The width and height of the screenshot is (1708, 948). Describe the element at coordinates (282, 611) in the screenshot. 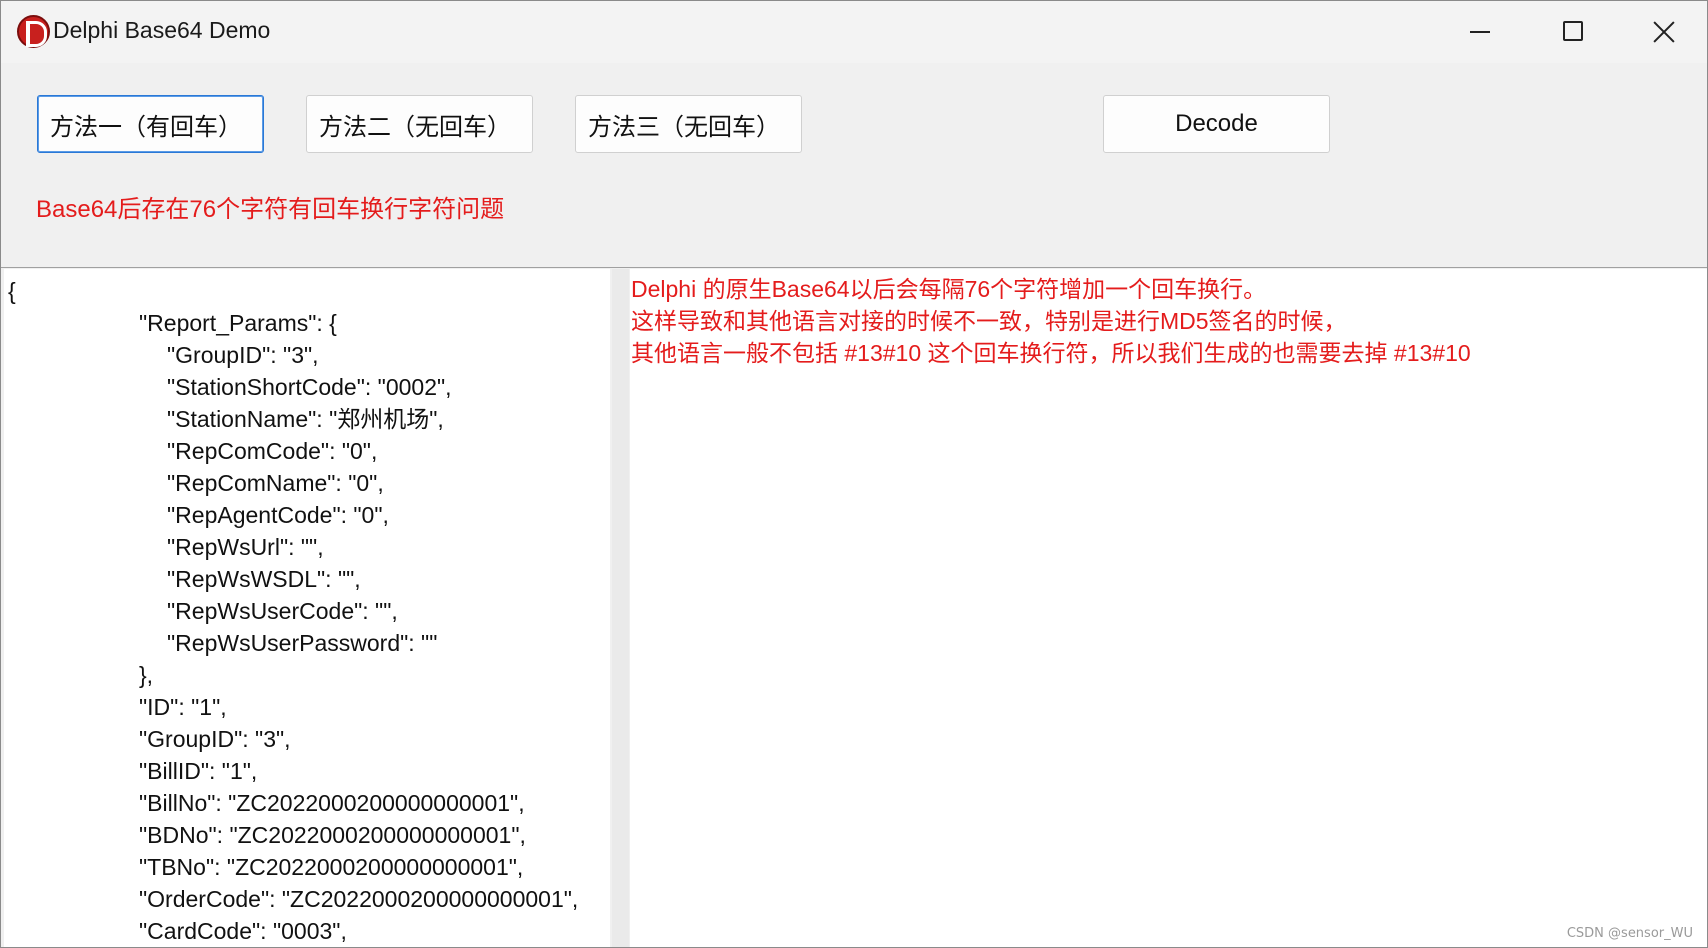

I see `memo-line: "RepWsUserCode": "",` at that location.